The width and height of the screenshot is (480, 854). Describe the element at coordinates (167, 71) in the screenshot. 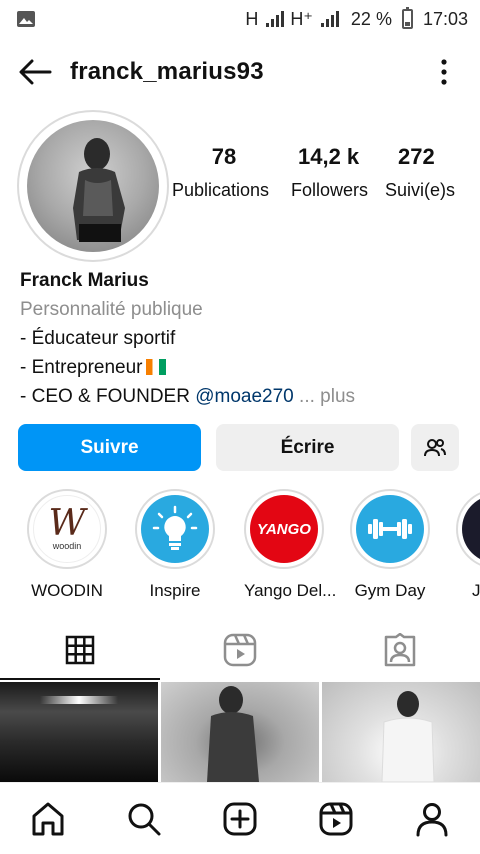

I see `profile-username: franck_marius93` at that location.